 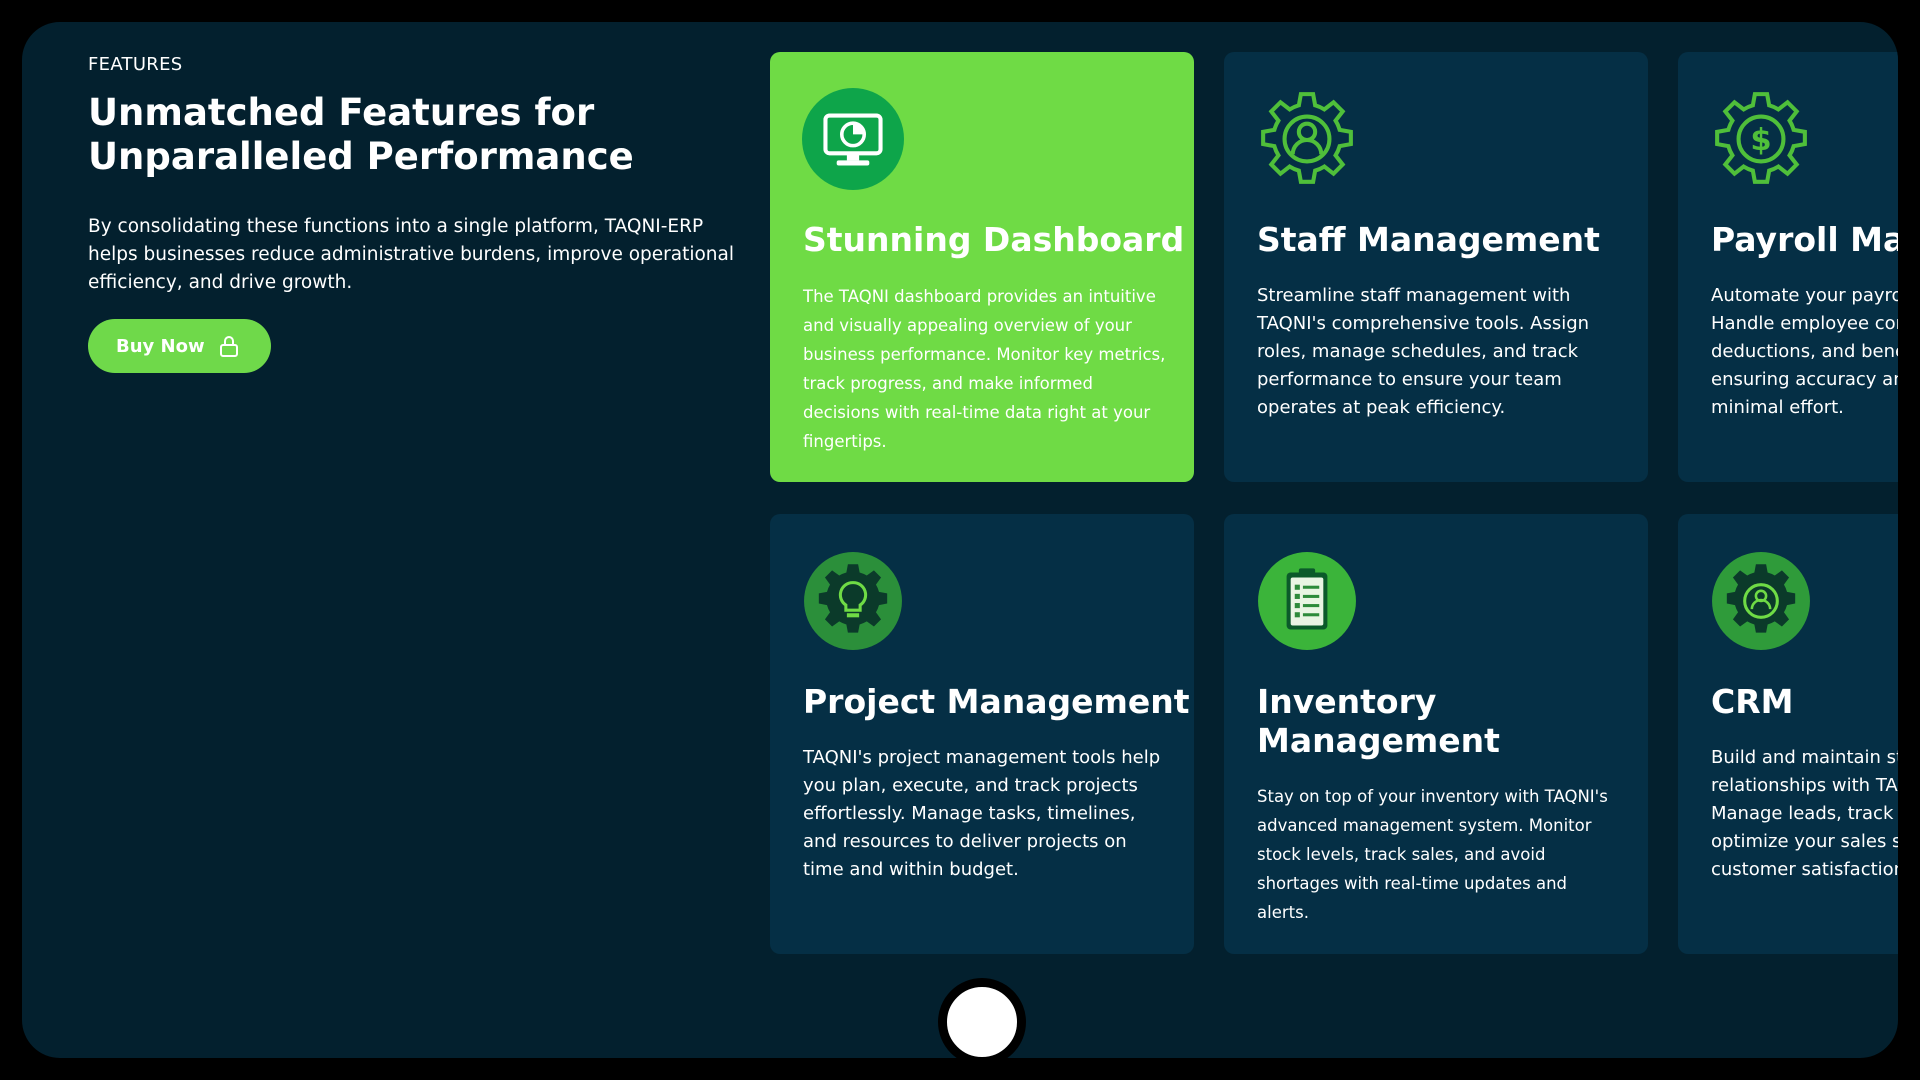 What do you see at coordinates (853, 601) in the screenshot?
I see `project-lightbulb-icon` at bounding box center [853, 601].